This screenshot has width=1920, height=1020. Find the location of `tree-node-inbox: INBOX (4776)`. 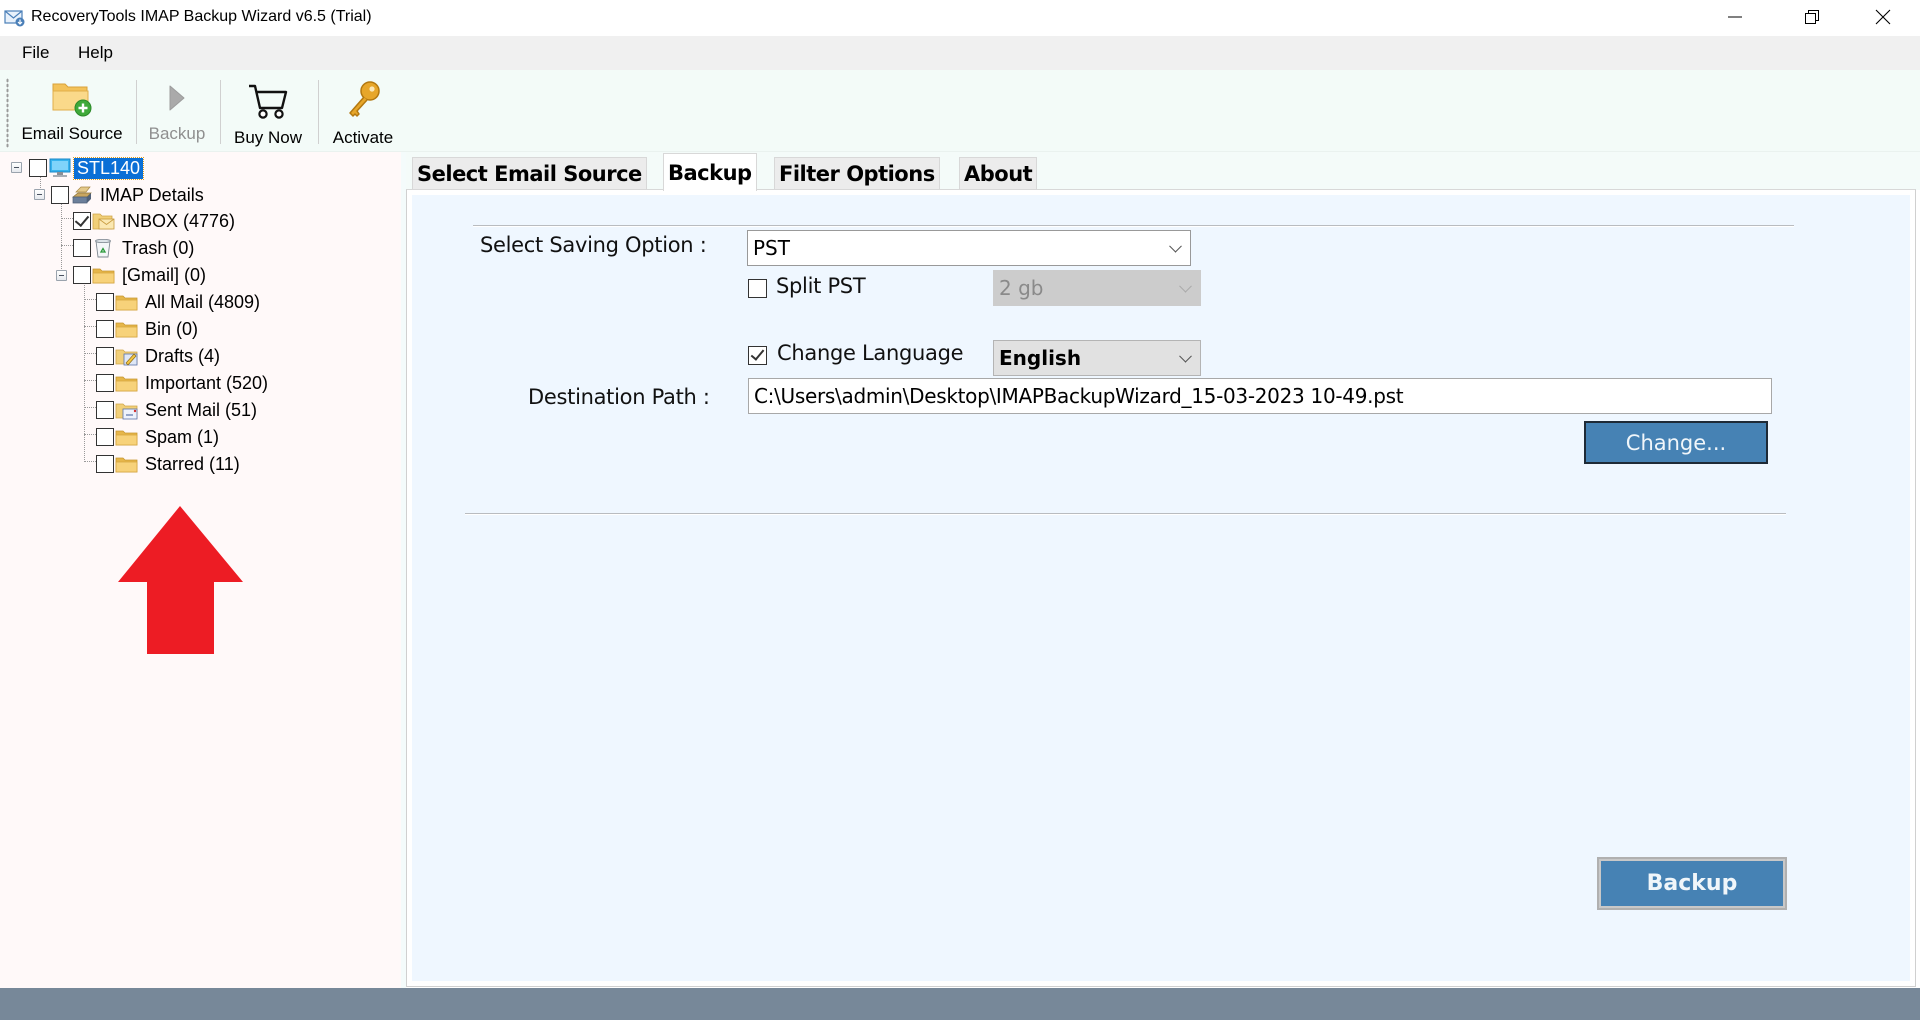

tree-node-inbox: INBOX (4776) is located at coordinates (154, 221).